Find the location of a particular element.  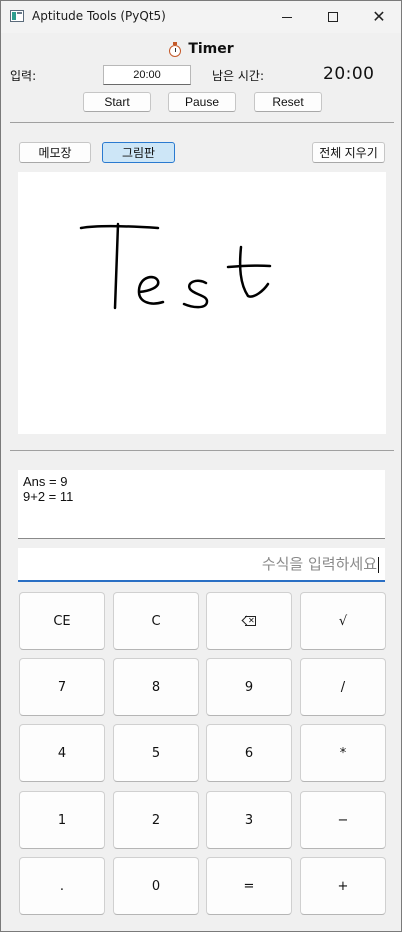

minimize-icon is located at coordinates (287, 17).